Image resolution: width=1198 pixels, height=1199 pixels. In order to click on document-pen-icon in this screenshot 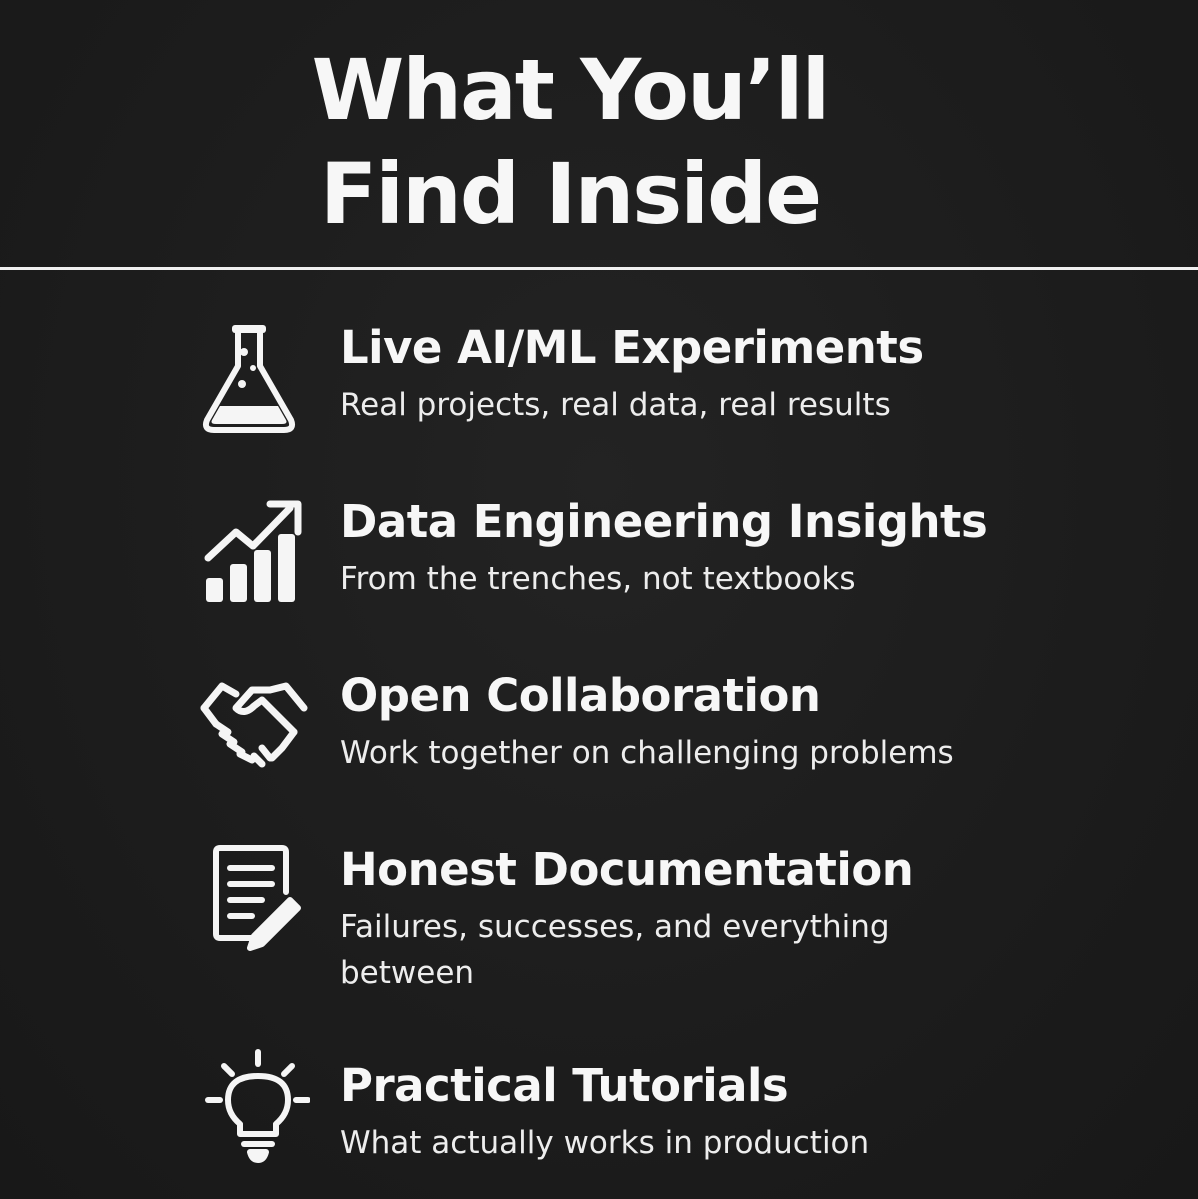, I will do `click(254, 902)`.